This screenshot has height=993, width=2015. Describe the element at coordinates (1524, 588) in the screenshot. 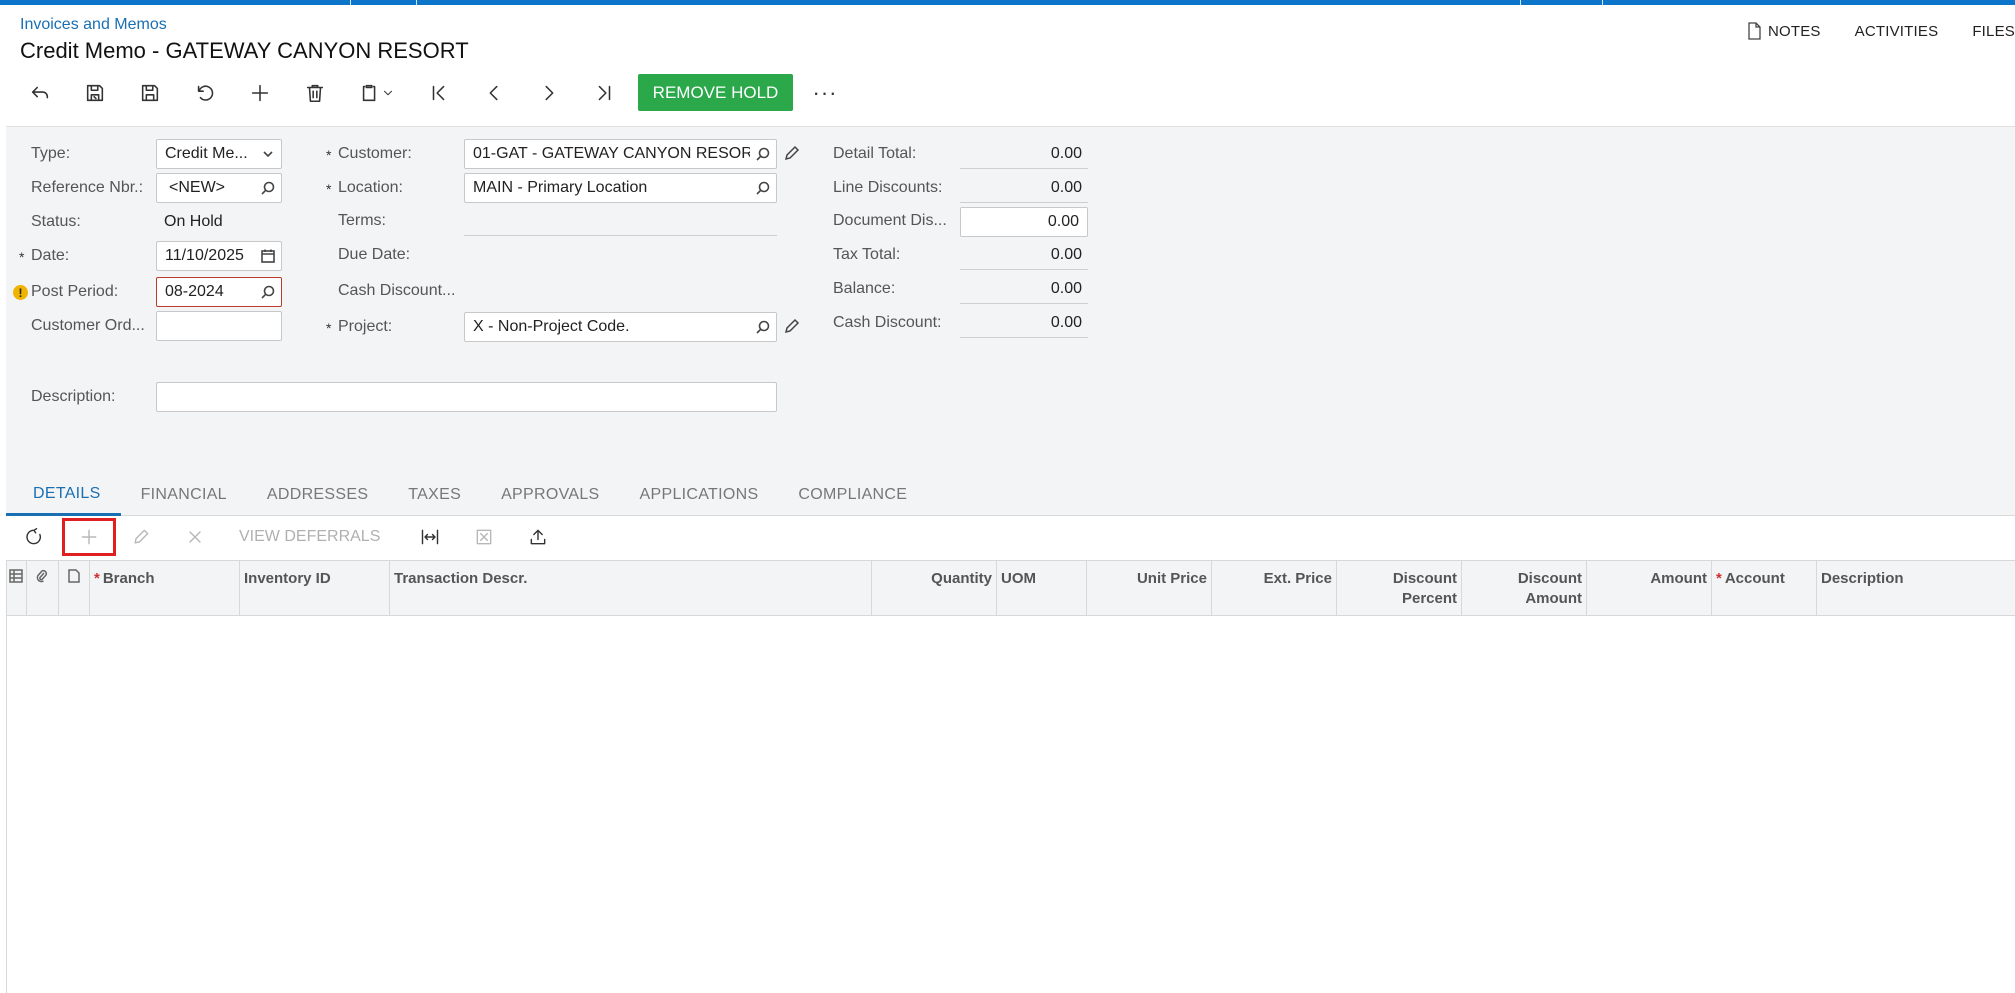

I see `column-discount-amount: Discount Amount` at that location.